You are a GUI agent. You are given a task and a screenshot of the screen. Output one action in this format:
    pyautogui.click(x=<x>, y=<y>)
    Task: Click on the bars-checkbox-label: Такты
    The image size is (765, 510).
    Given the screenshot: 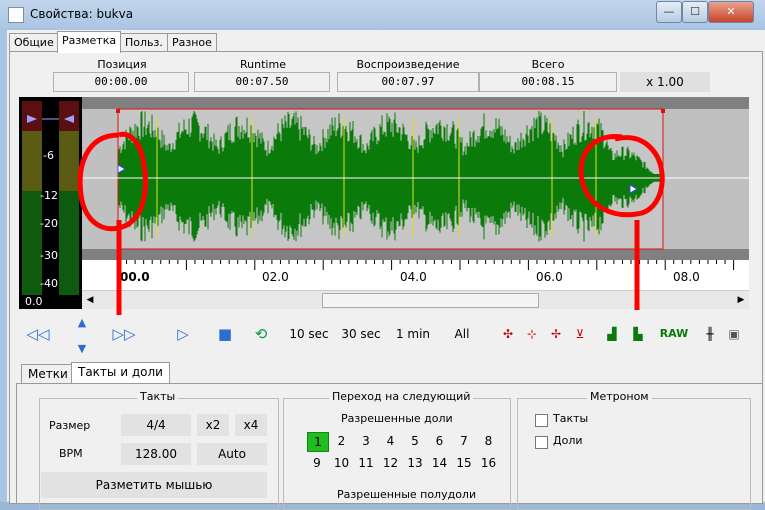 What is the action you would take?
    pyautogui.click(x=571, y=418)
    